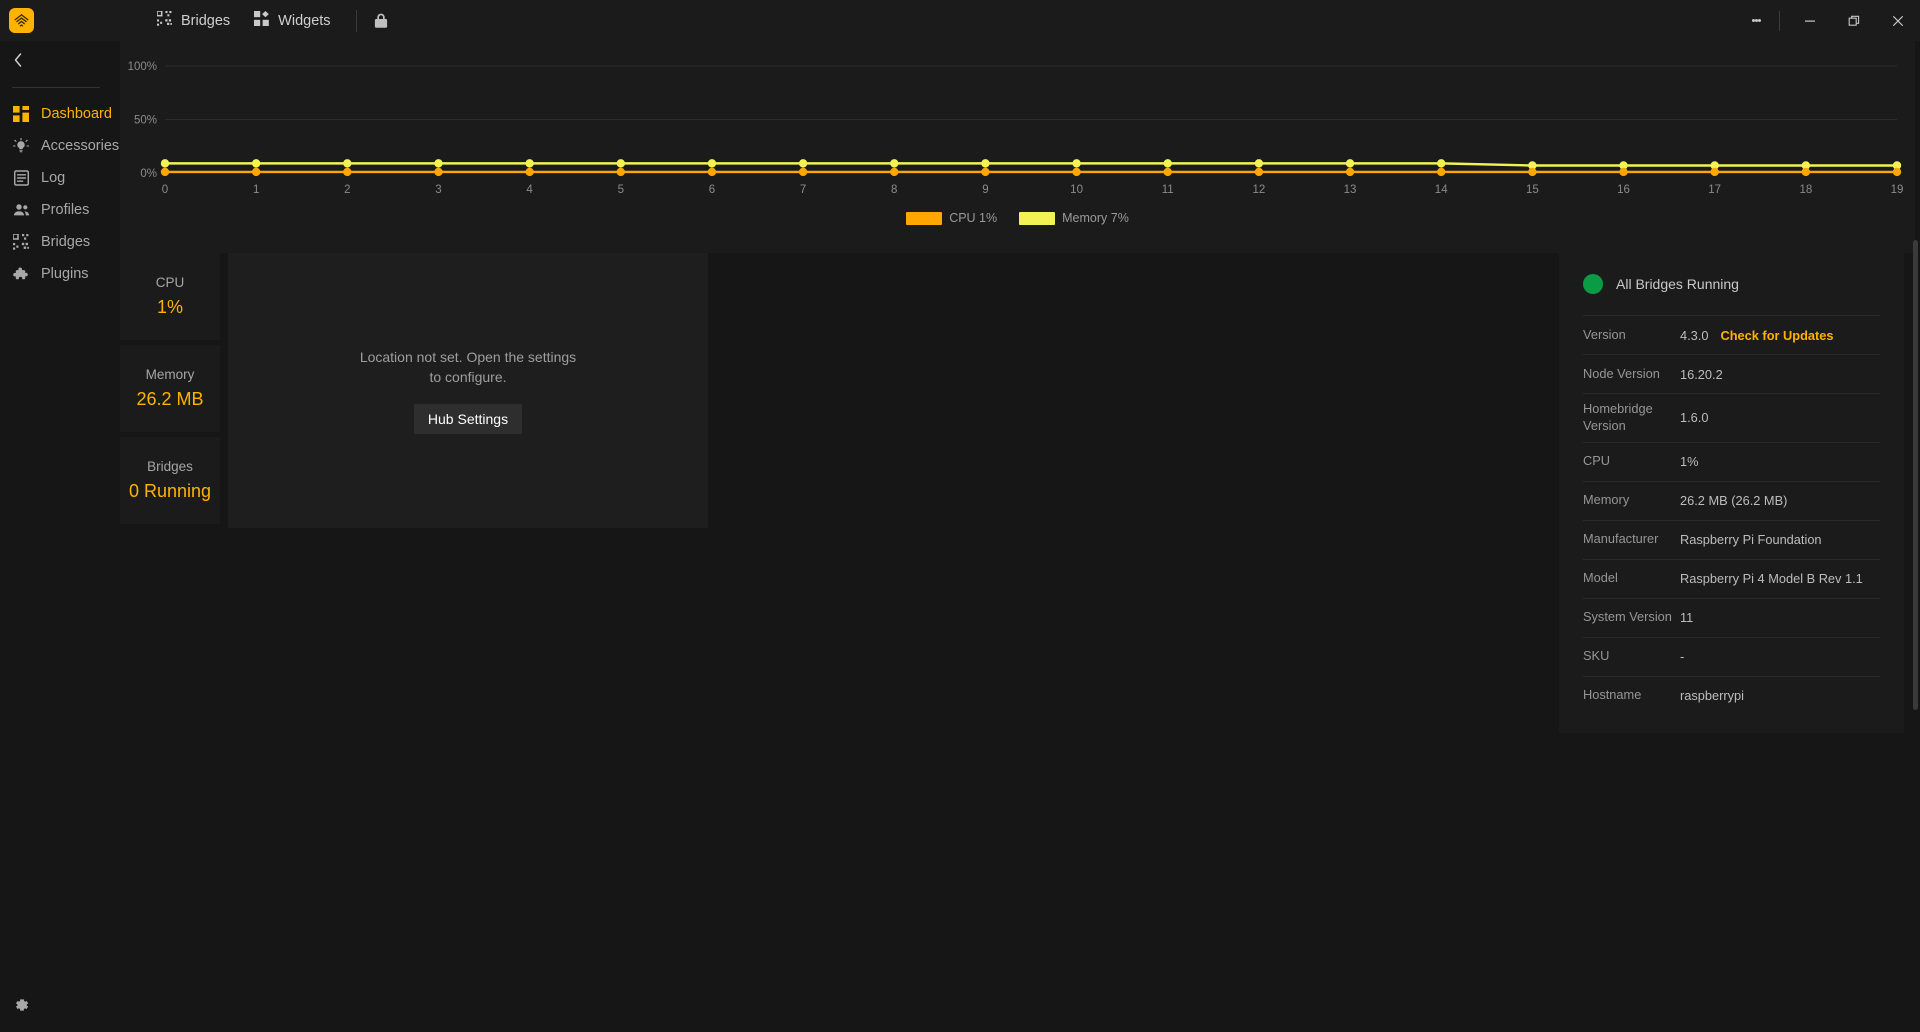  Describe the element at coordinates (1689, 461) in the screenshot. I see `info-row-value: 1%` at that location.